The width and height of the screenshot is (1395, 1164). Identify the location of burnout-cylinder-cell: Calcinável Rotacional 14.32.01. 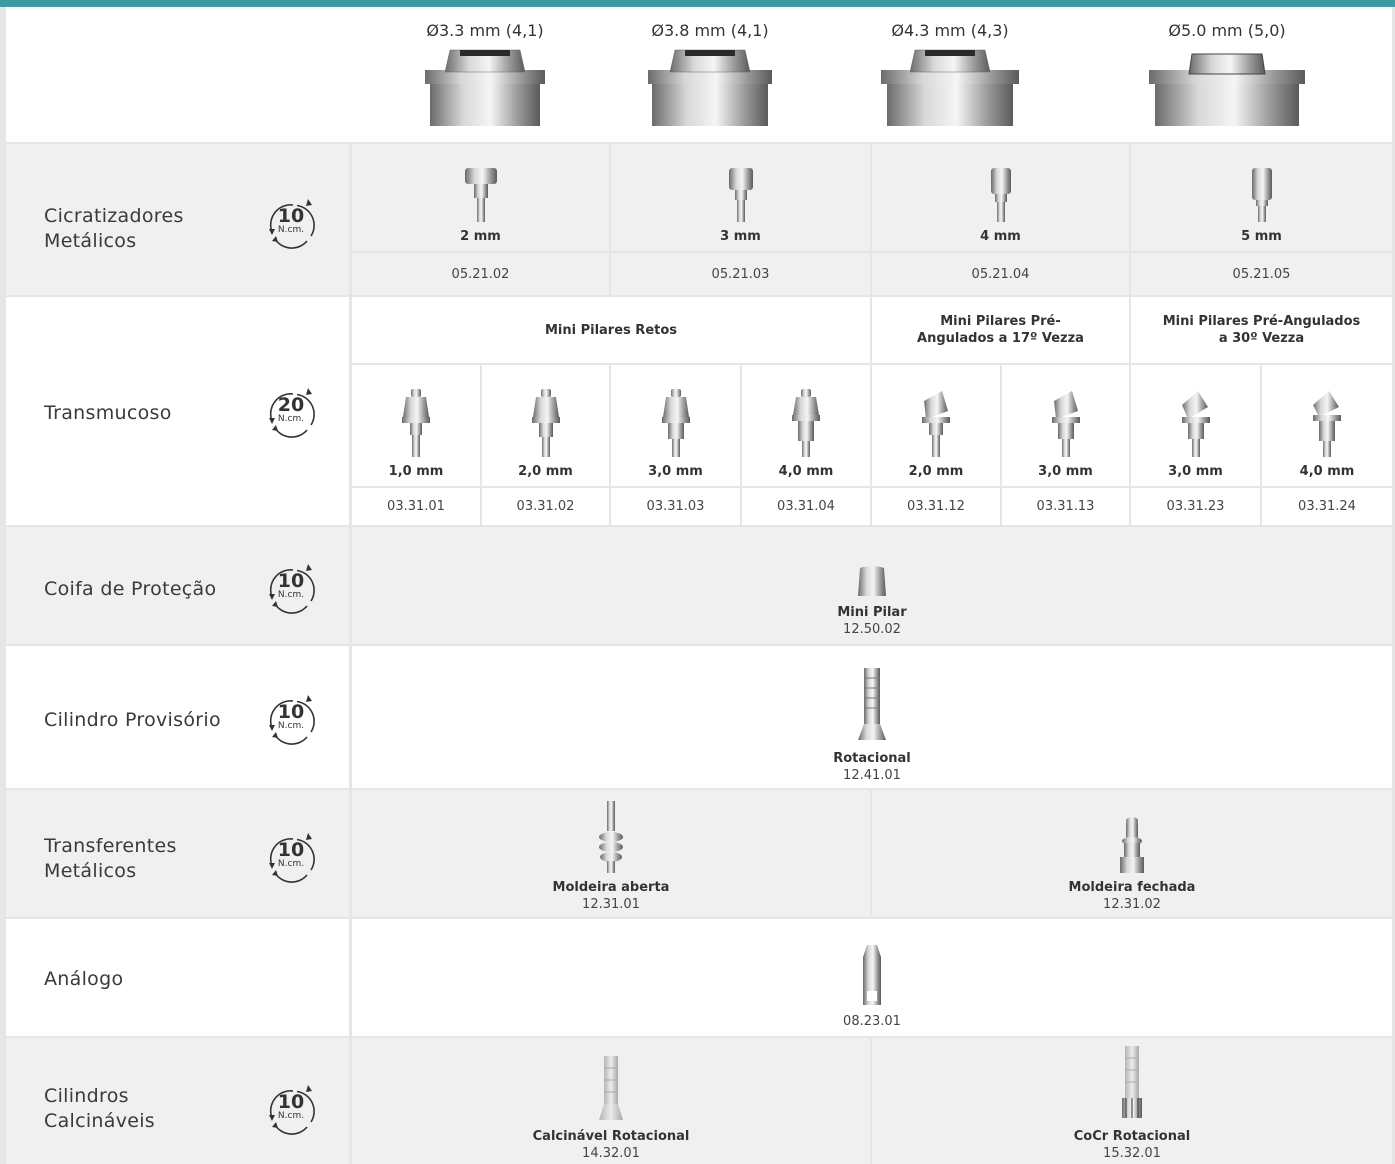
(611, 1101).